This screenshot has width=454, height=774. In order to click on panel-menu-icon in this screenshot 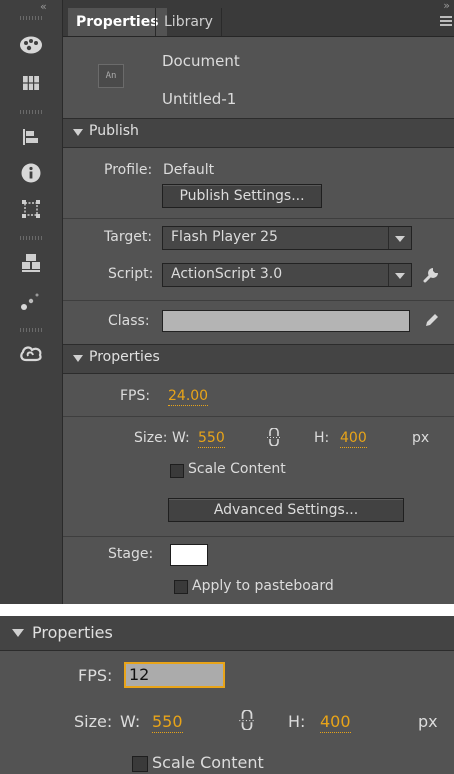, I will do `click(446, 21)`.